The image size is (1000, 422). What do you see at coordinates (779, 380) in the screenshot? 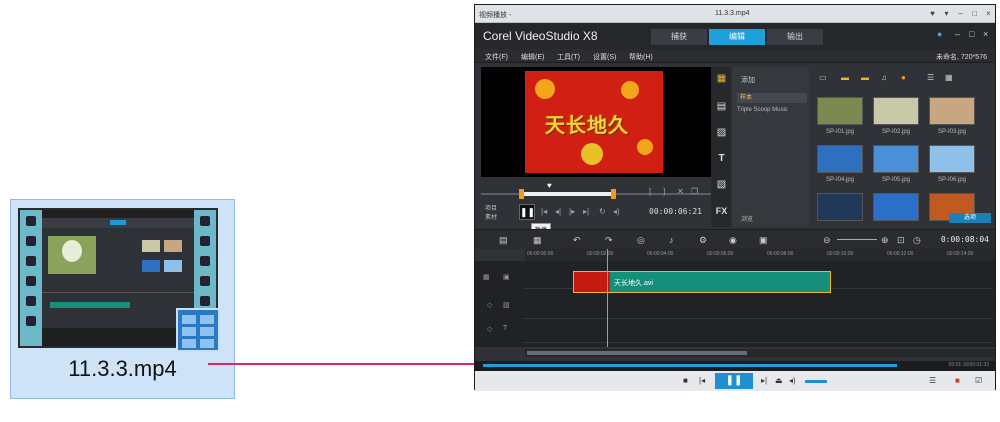
I see `eject-icon: ⏏` at bounding box center [779, 380].